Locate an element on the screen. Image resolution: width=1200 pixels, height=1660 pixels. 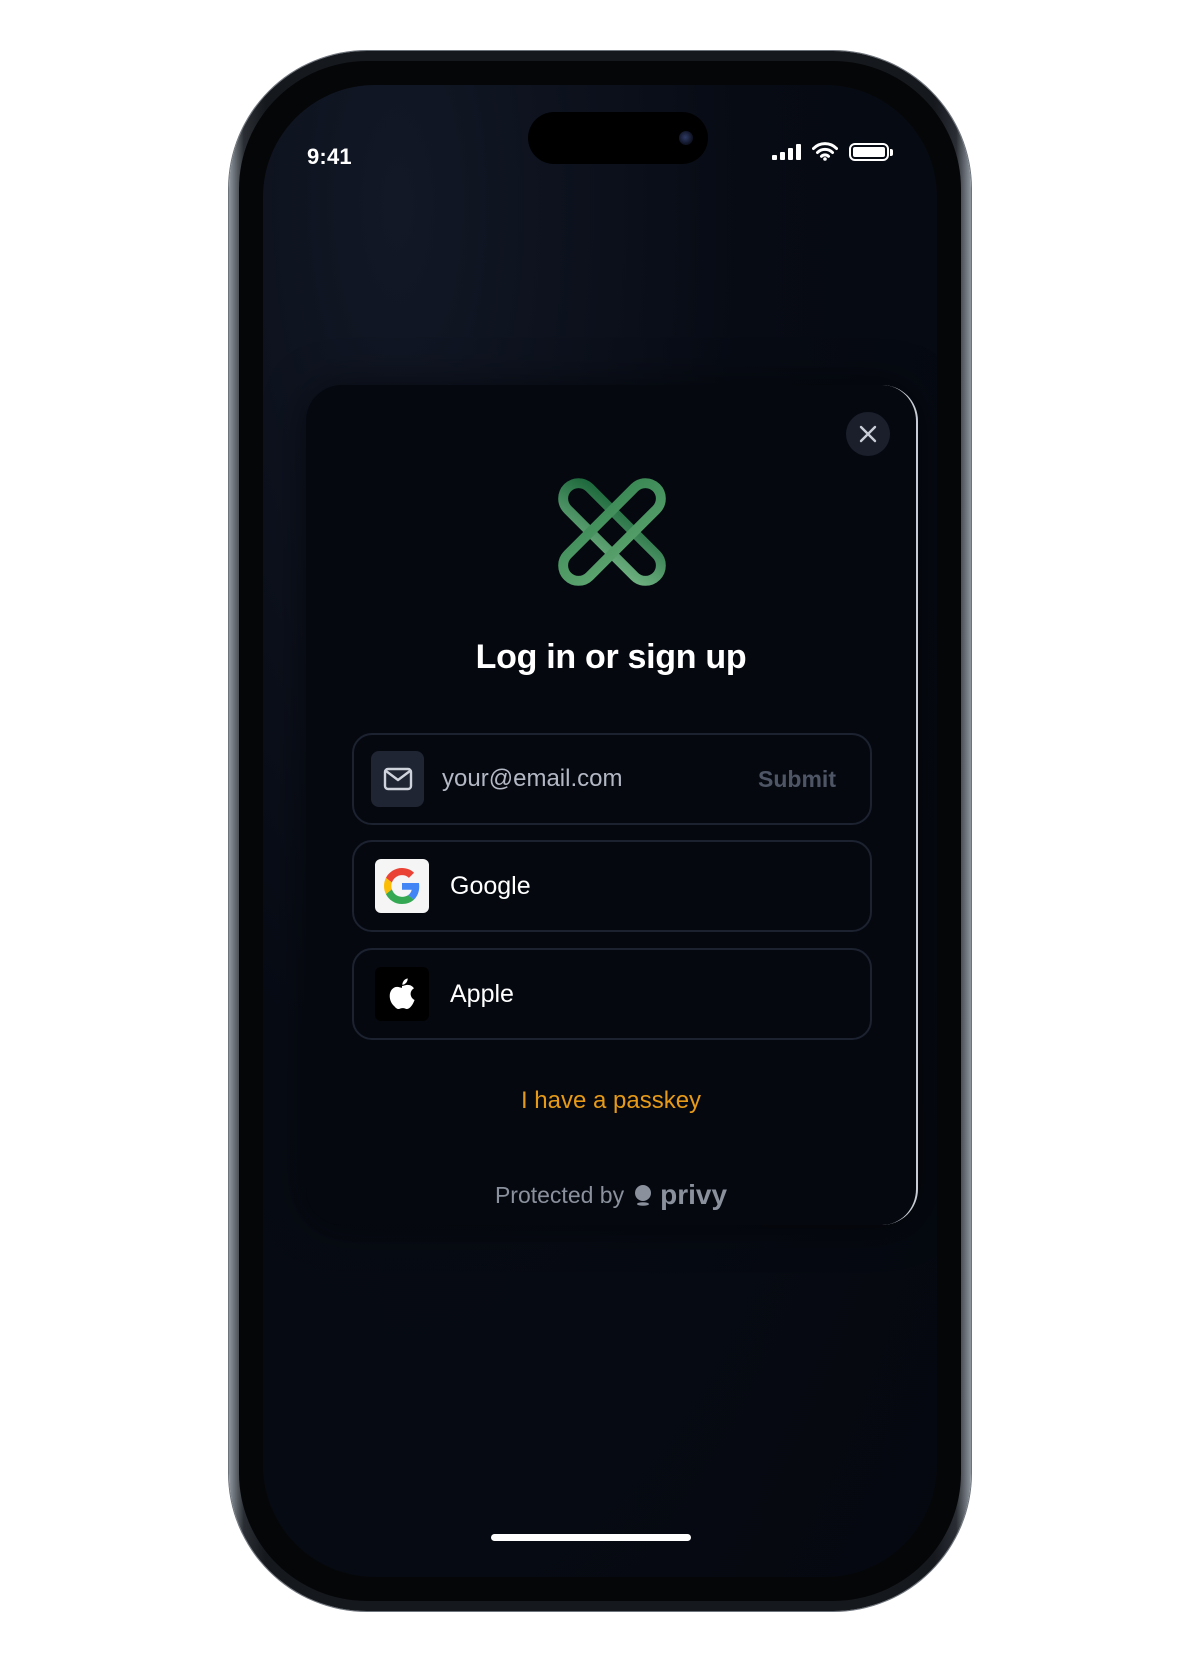
google-icon-box is located at coordinates (402, 886).